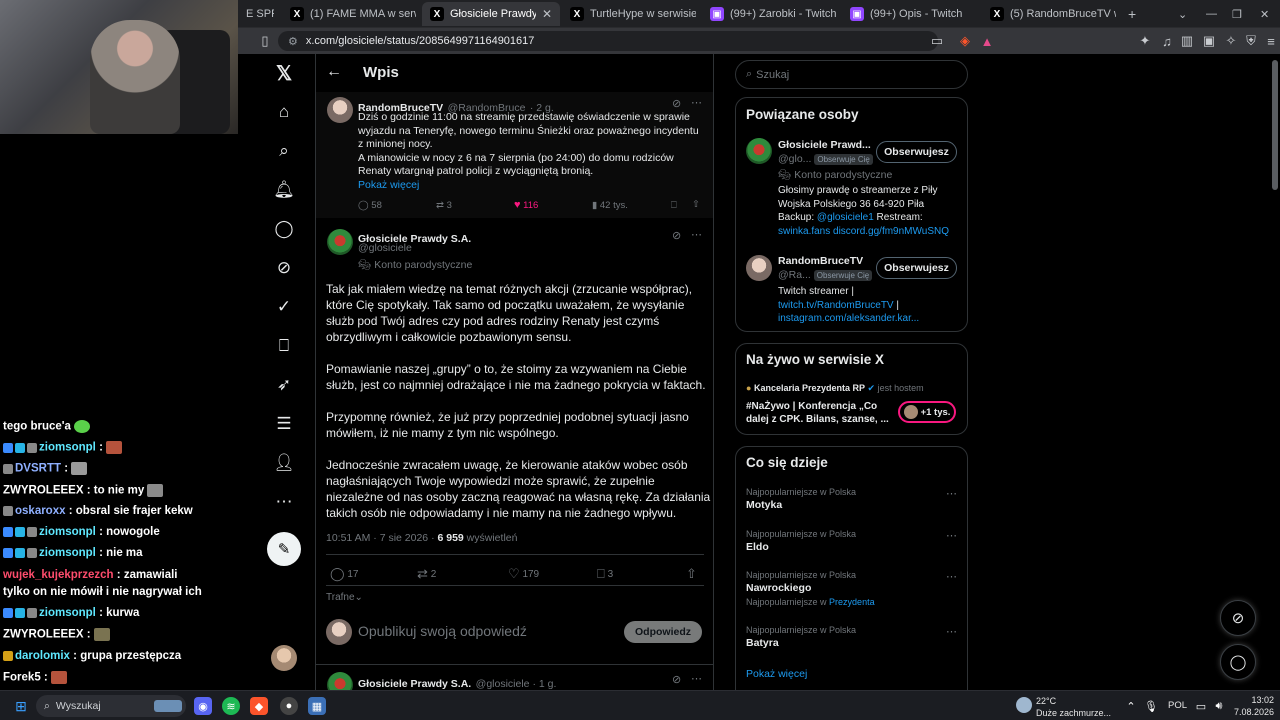 The height and width of the screenshot is (720, 1280). What do you see at coordinates (987, 41) in the screenshot?
I see `brave-rewards-icon: ▲` at bounding box center [987, 41].